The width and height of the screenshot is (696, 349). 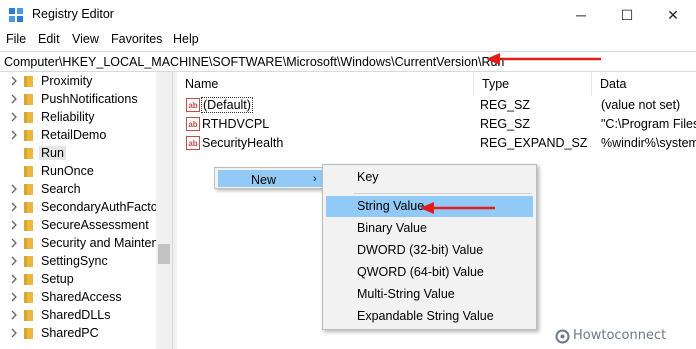 I want to click on tree-item: Search, so click(x=78, y=189).